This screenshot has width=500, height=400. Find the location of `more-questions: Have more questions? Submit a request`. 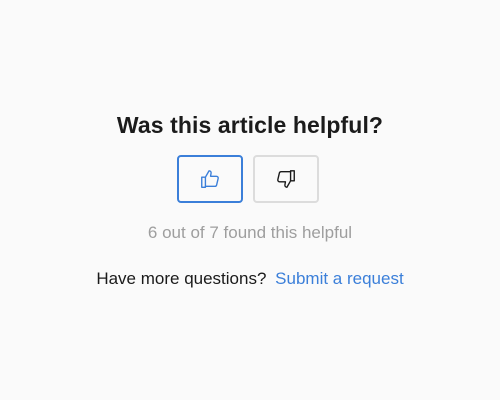

more-questions: Have more questions? Submit a request is located at coordinates (250, 279).